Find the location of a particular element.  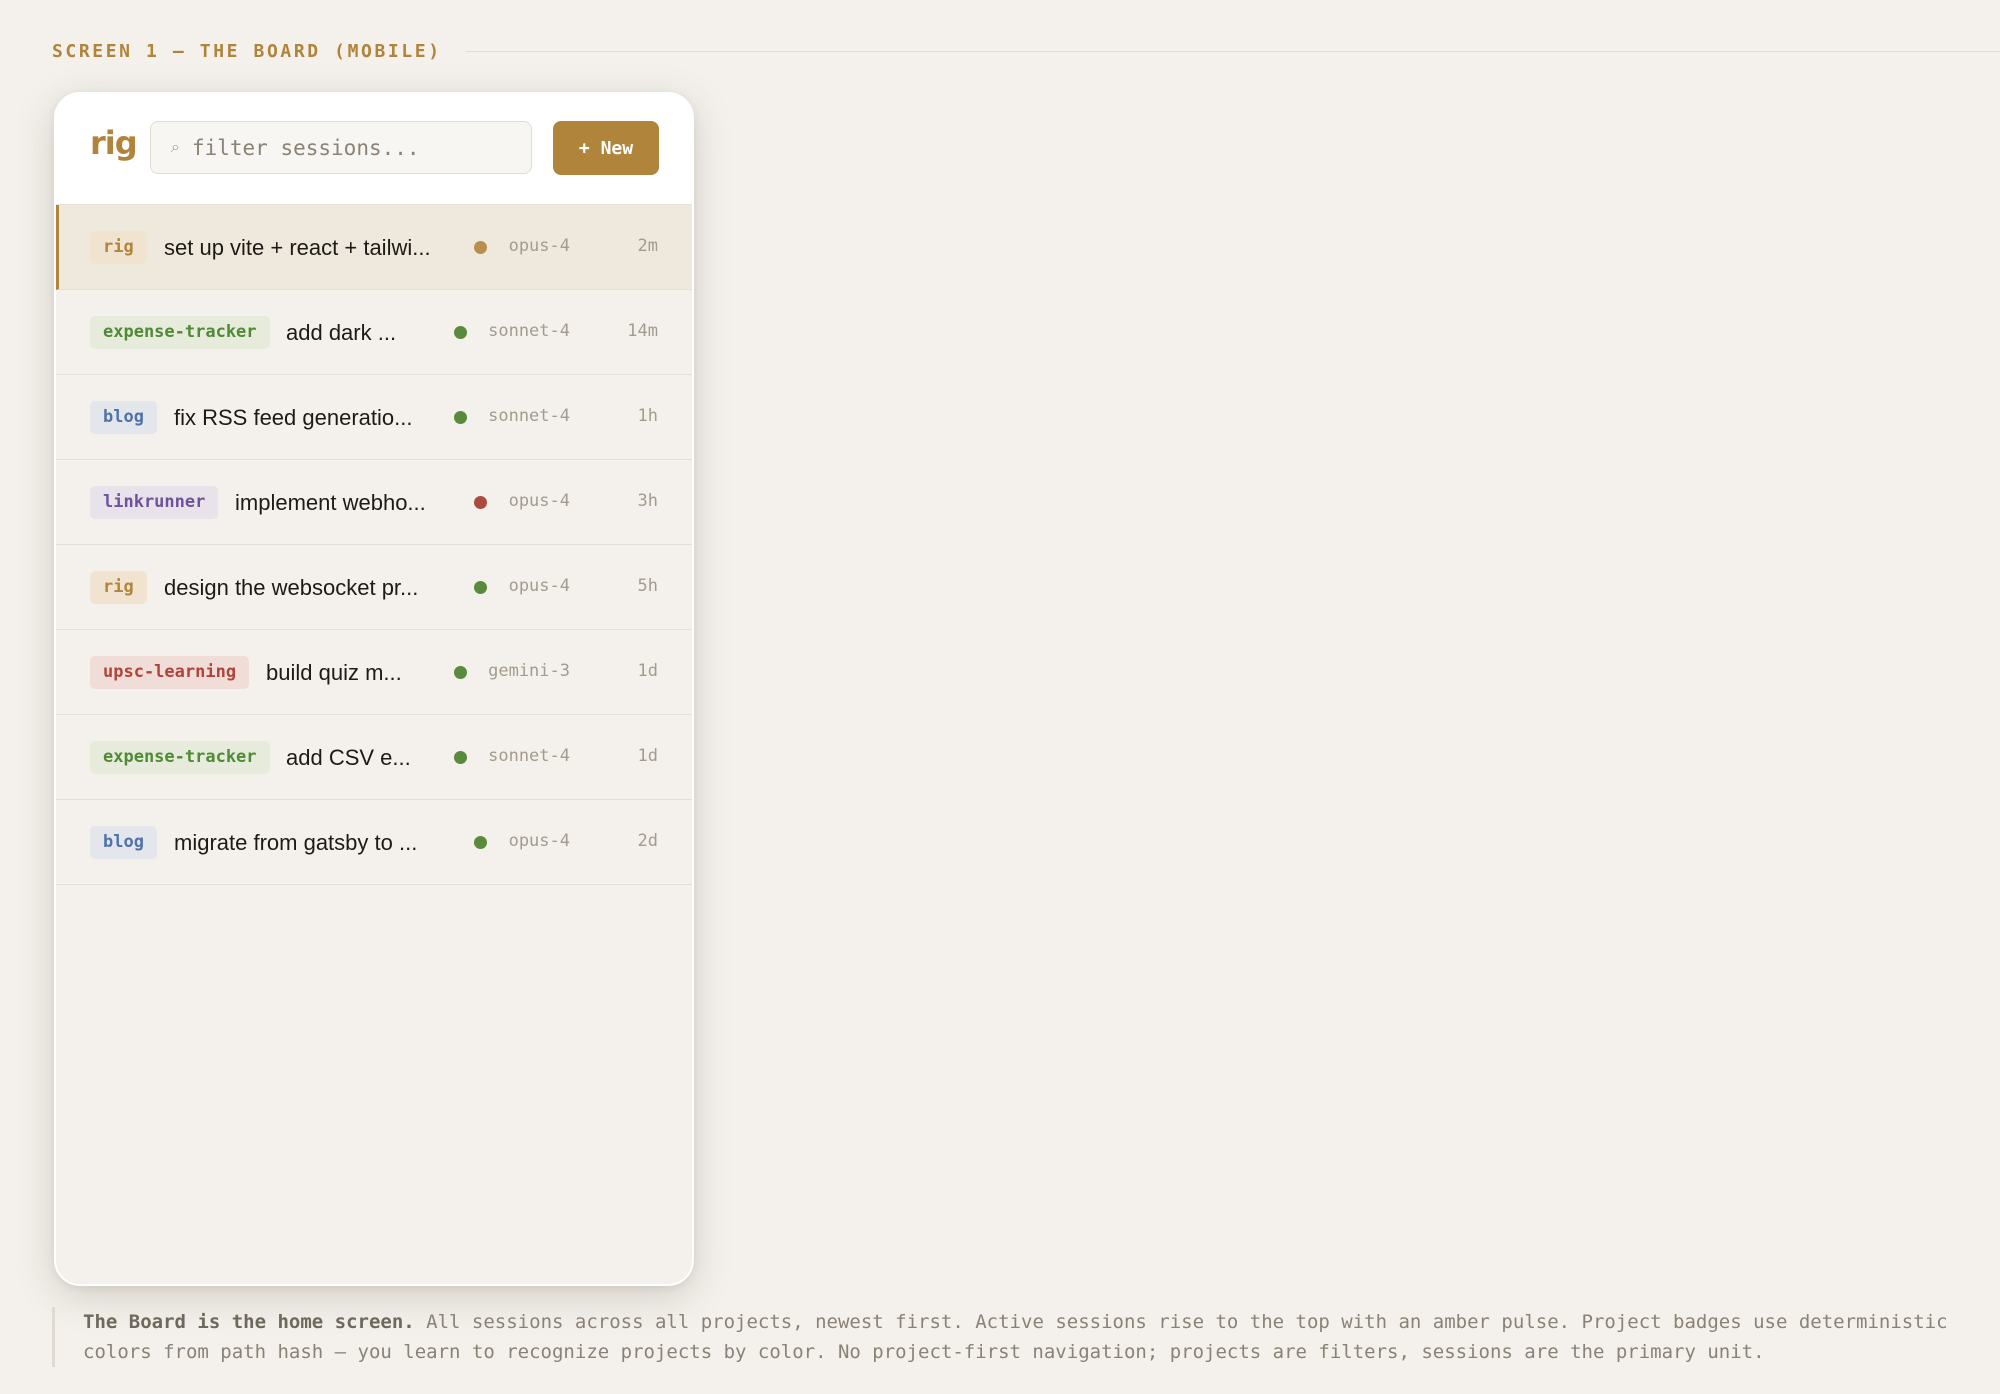

session-row: blog fix RSS feed generatio... sonnet-4 1h is located at coordinates (374, 417).